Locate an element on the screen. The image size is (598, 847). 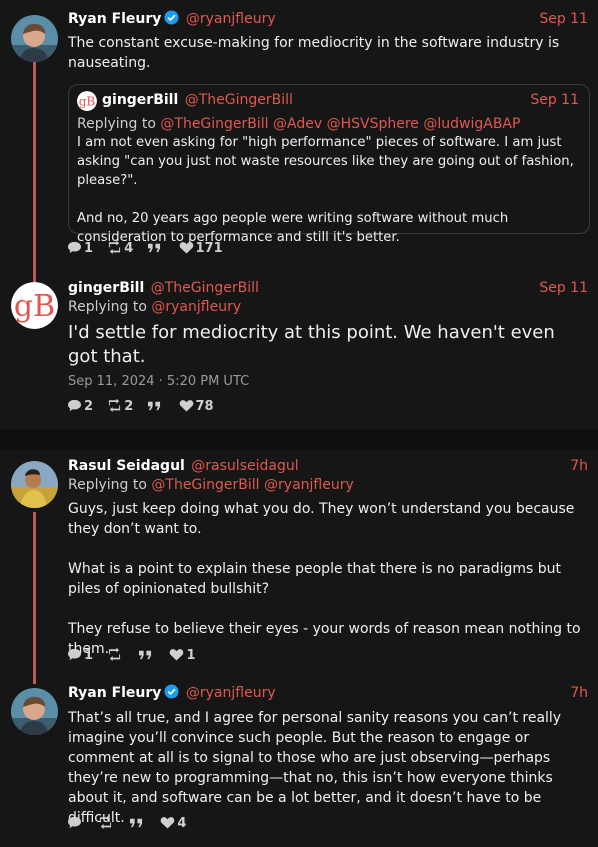
username: @rasulseidagul is located at coordinates (244, 466).